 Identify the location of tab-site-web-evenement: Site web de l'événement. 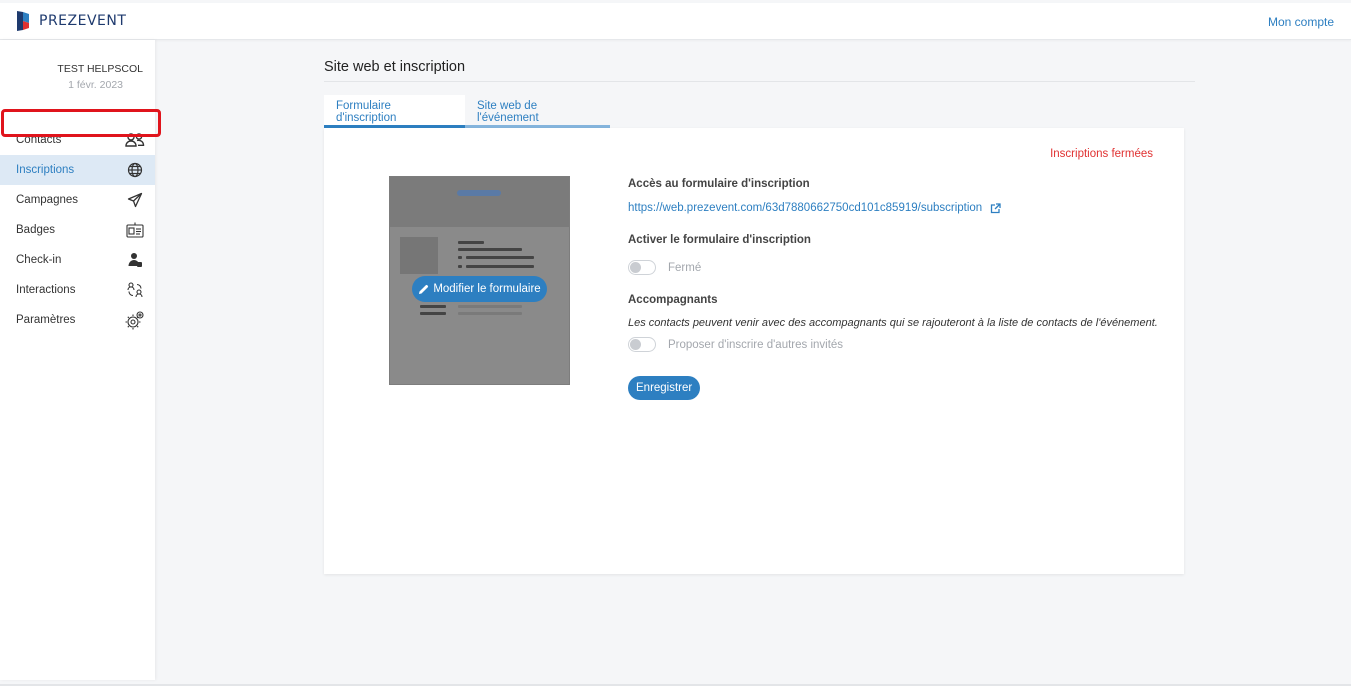
(537, 111).